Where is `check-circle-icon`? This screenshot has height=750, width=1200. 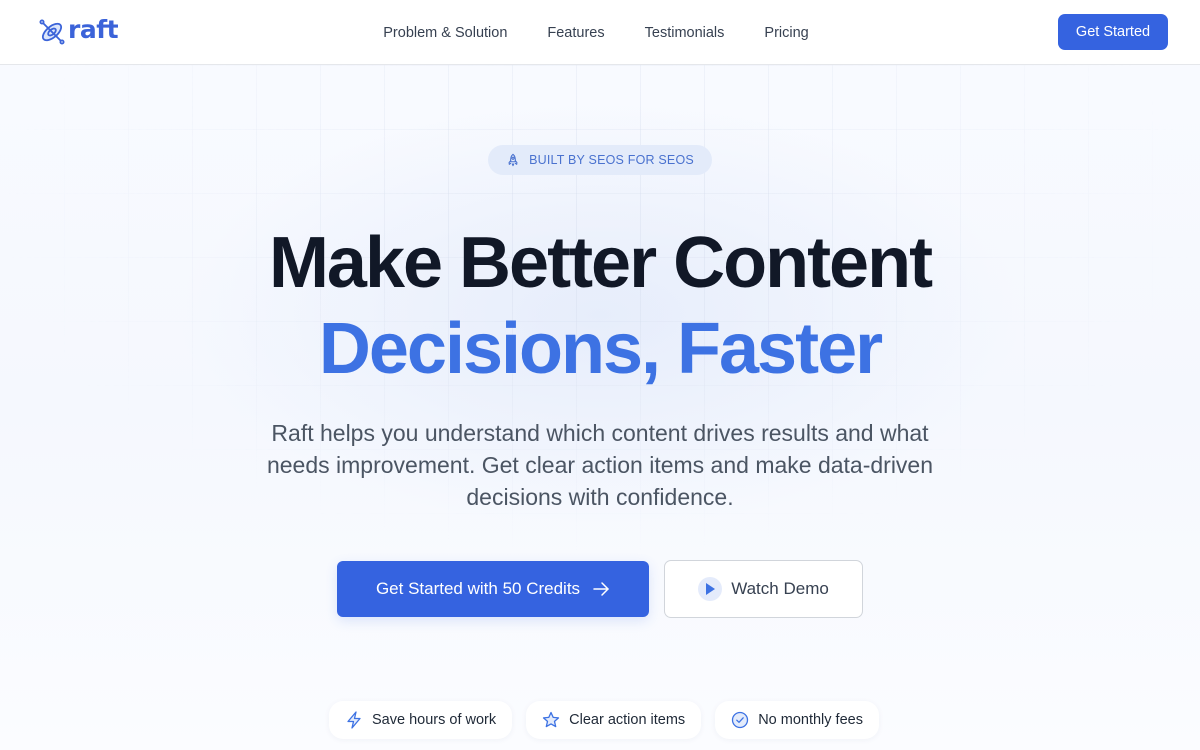 check-circle-icon is located at coordinates (740, 720).